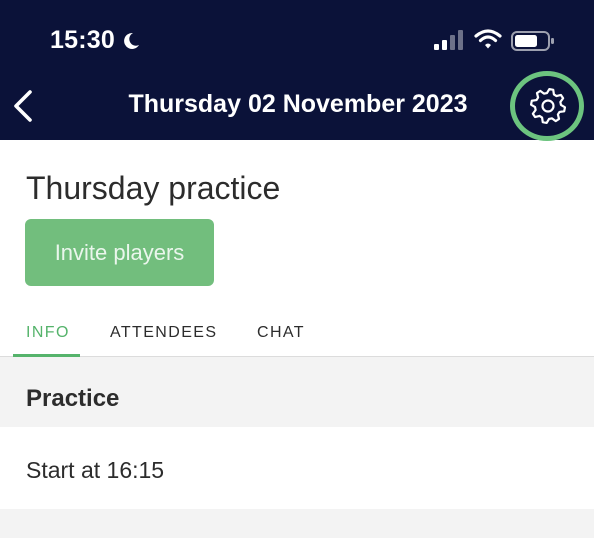 This screenshot has width=594, height=538. I want to click on status-bar-time: 15:30, so click(95, 40).